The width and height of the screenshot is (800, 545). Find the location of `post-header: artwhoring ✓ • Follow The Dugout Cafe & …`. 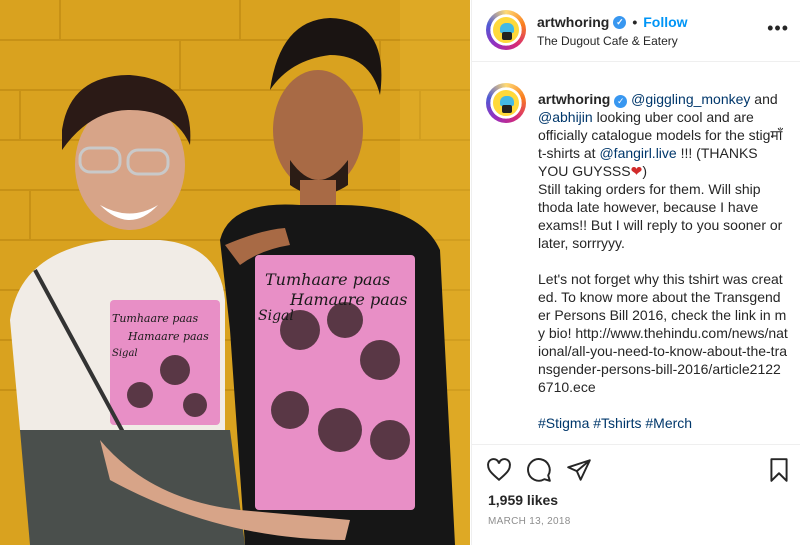

post-header: artwhoring ✓ • Follow The Dugout Cafe & … is located at coordinates (636, 31).